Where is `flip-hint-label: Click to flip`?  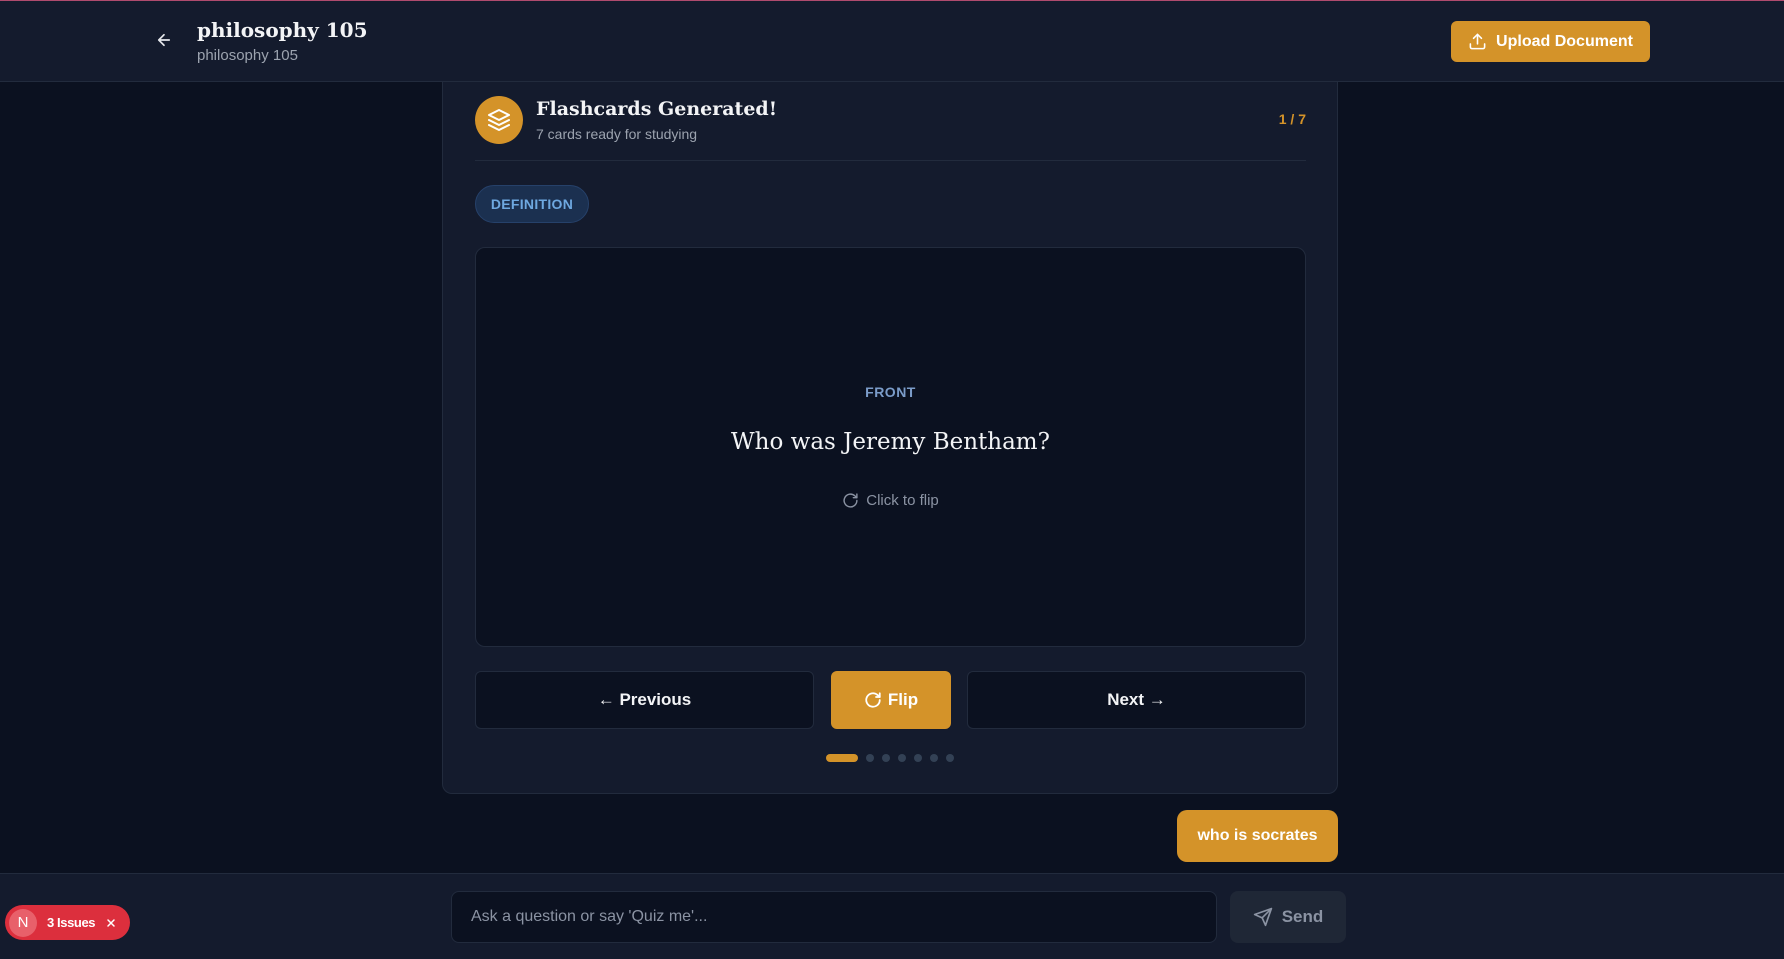
flip-hint-label: Click to flip is located at coordinates (902, 500).